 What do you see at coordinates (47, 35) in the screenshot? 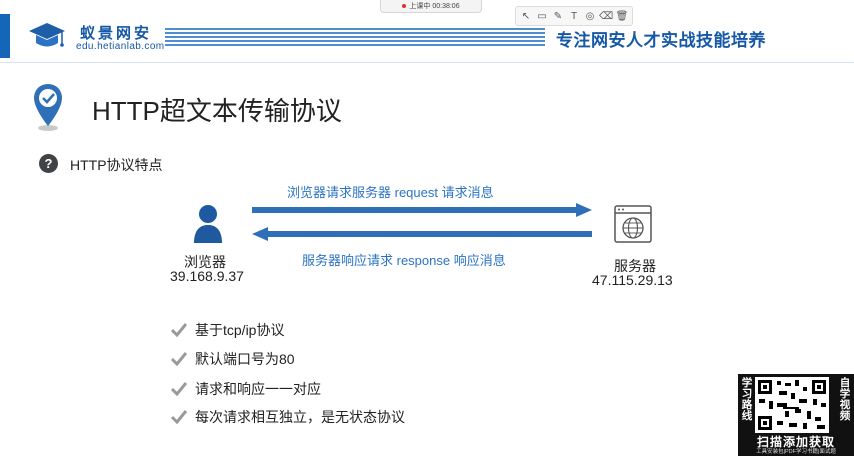
I see `graduation-cap-logo-icon` at bounding box center [47, 35].